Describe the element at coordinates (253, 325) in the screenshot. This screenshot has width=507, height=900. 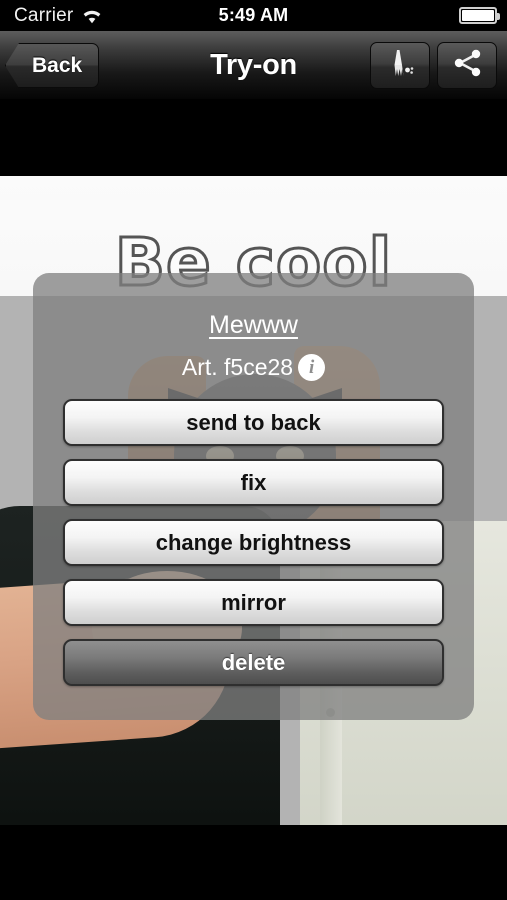
I see `dialog-link: Mewww` at that location.